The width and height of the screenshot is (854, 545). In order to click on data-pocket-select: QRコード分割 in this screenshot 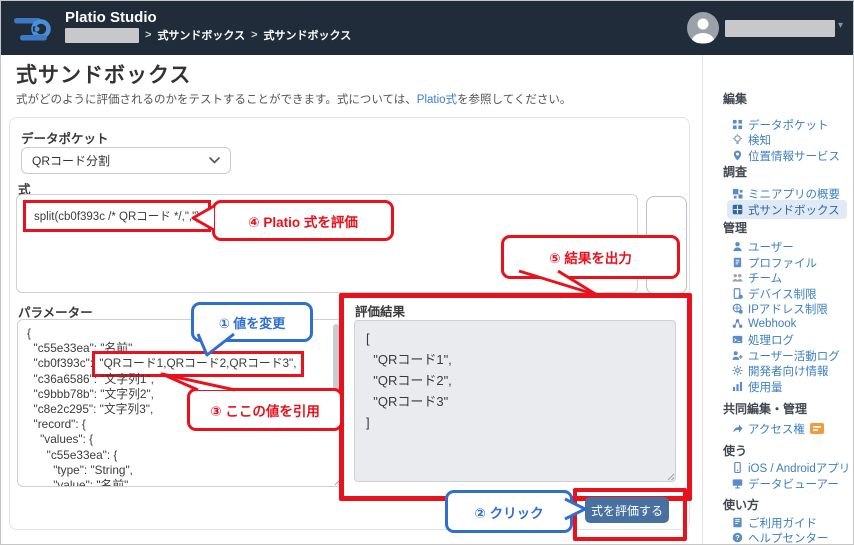, I will do `click(126, 160)`.